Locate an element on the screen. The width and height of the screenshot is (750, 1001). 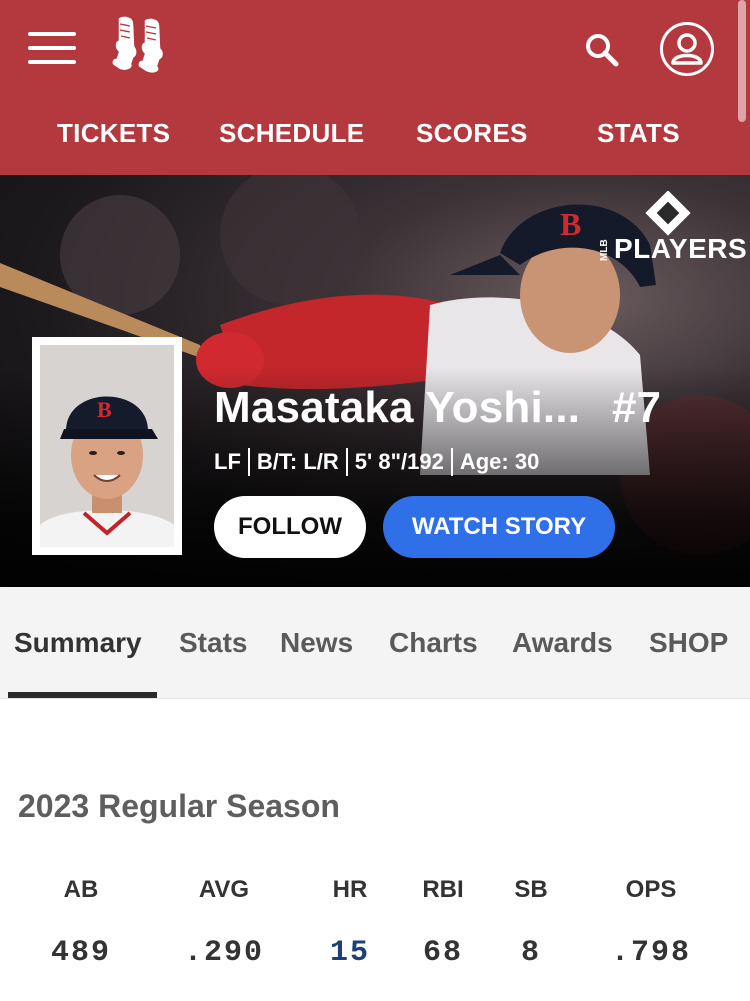
stat-value: .798 is located at coordinates (650, 953).